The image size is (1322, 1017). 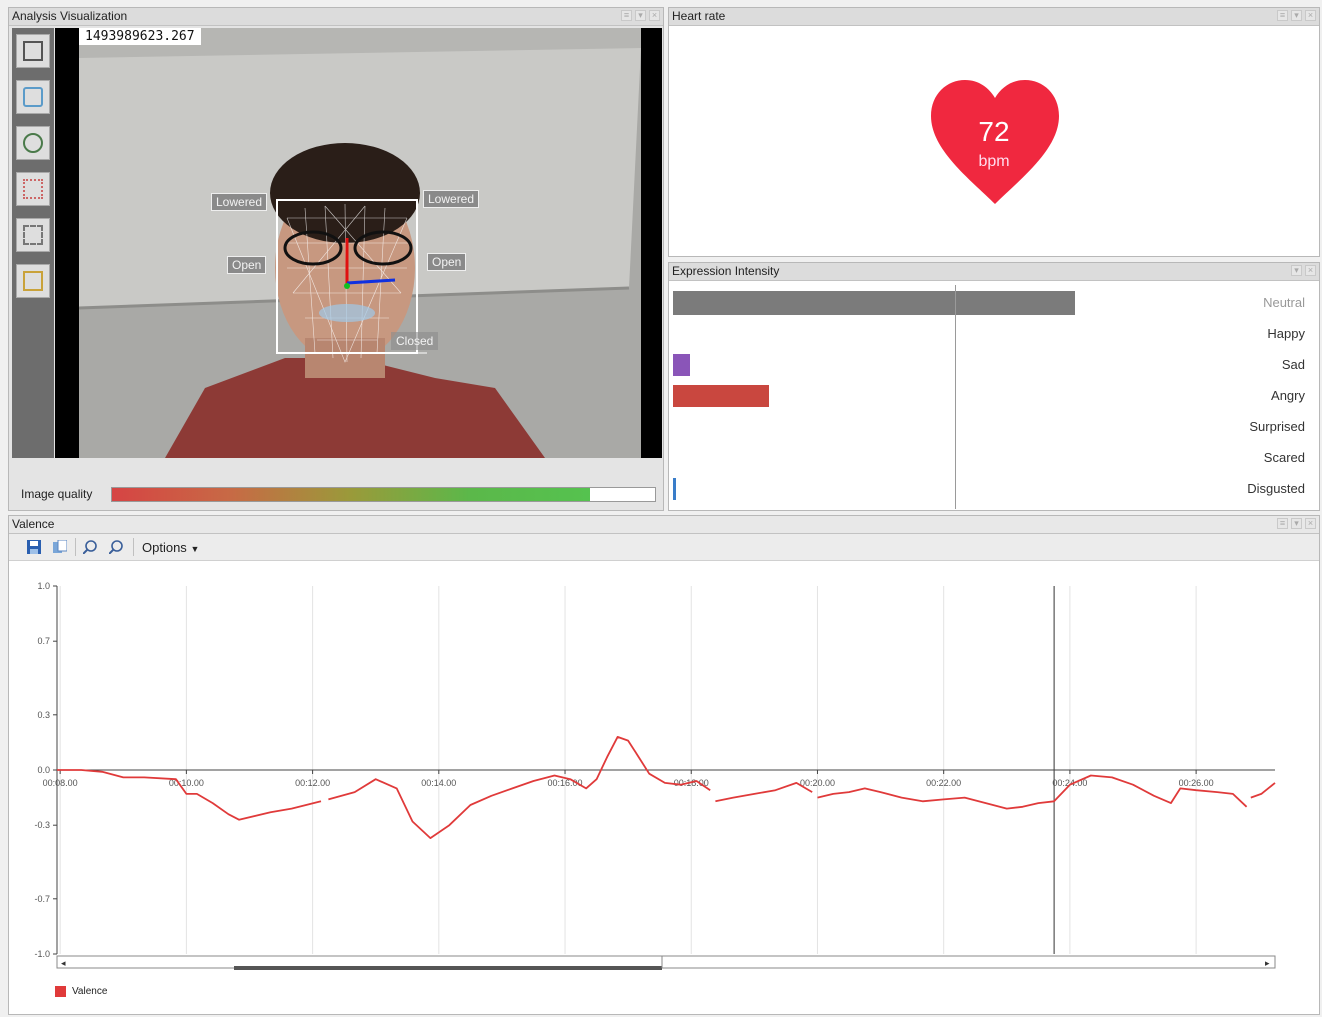 I want to click on expression-bar-angry, so click(x=721, y=396).